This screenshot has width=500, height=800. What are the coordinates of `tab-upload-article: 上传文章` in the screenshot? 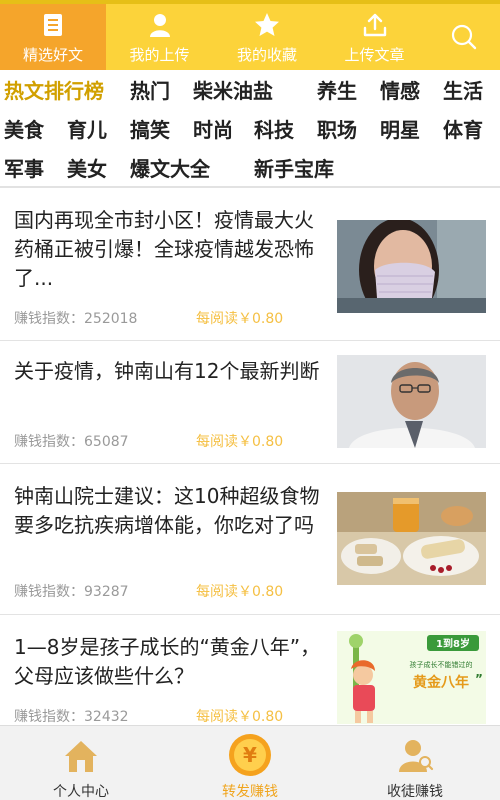 It's located at (374, 37).